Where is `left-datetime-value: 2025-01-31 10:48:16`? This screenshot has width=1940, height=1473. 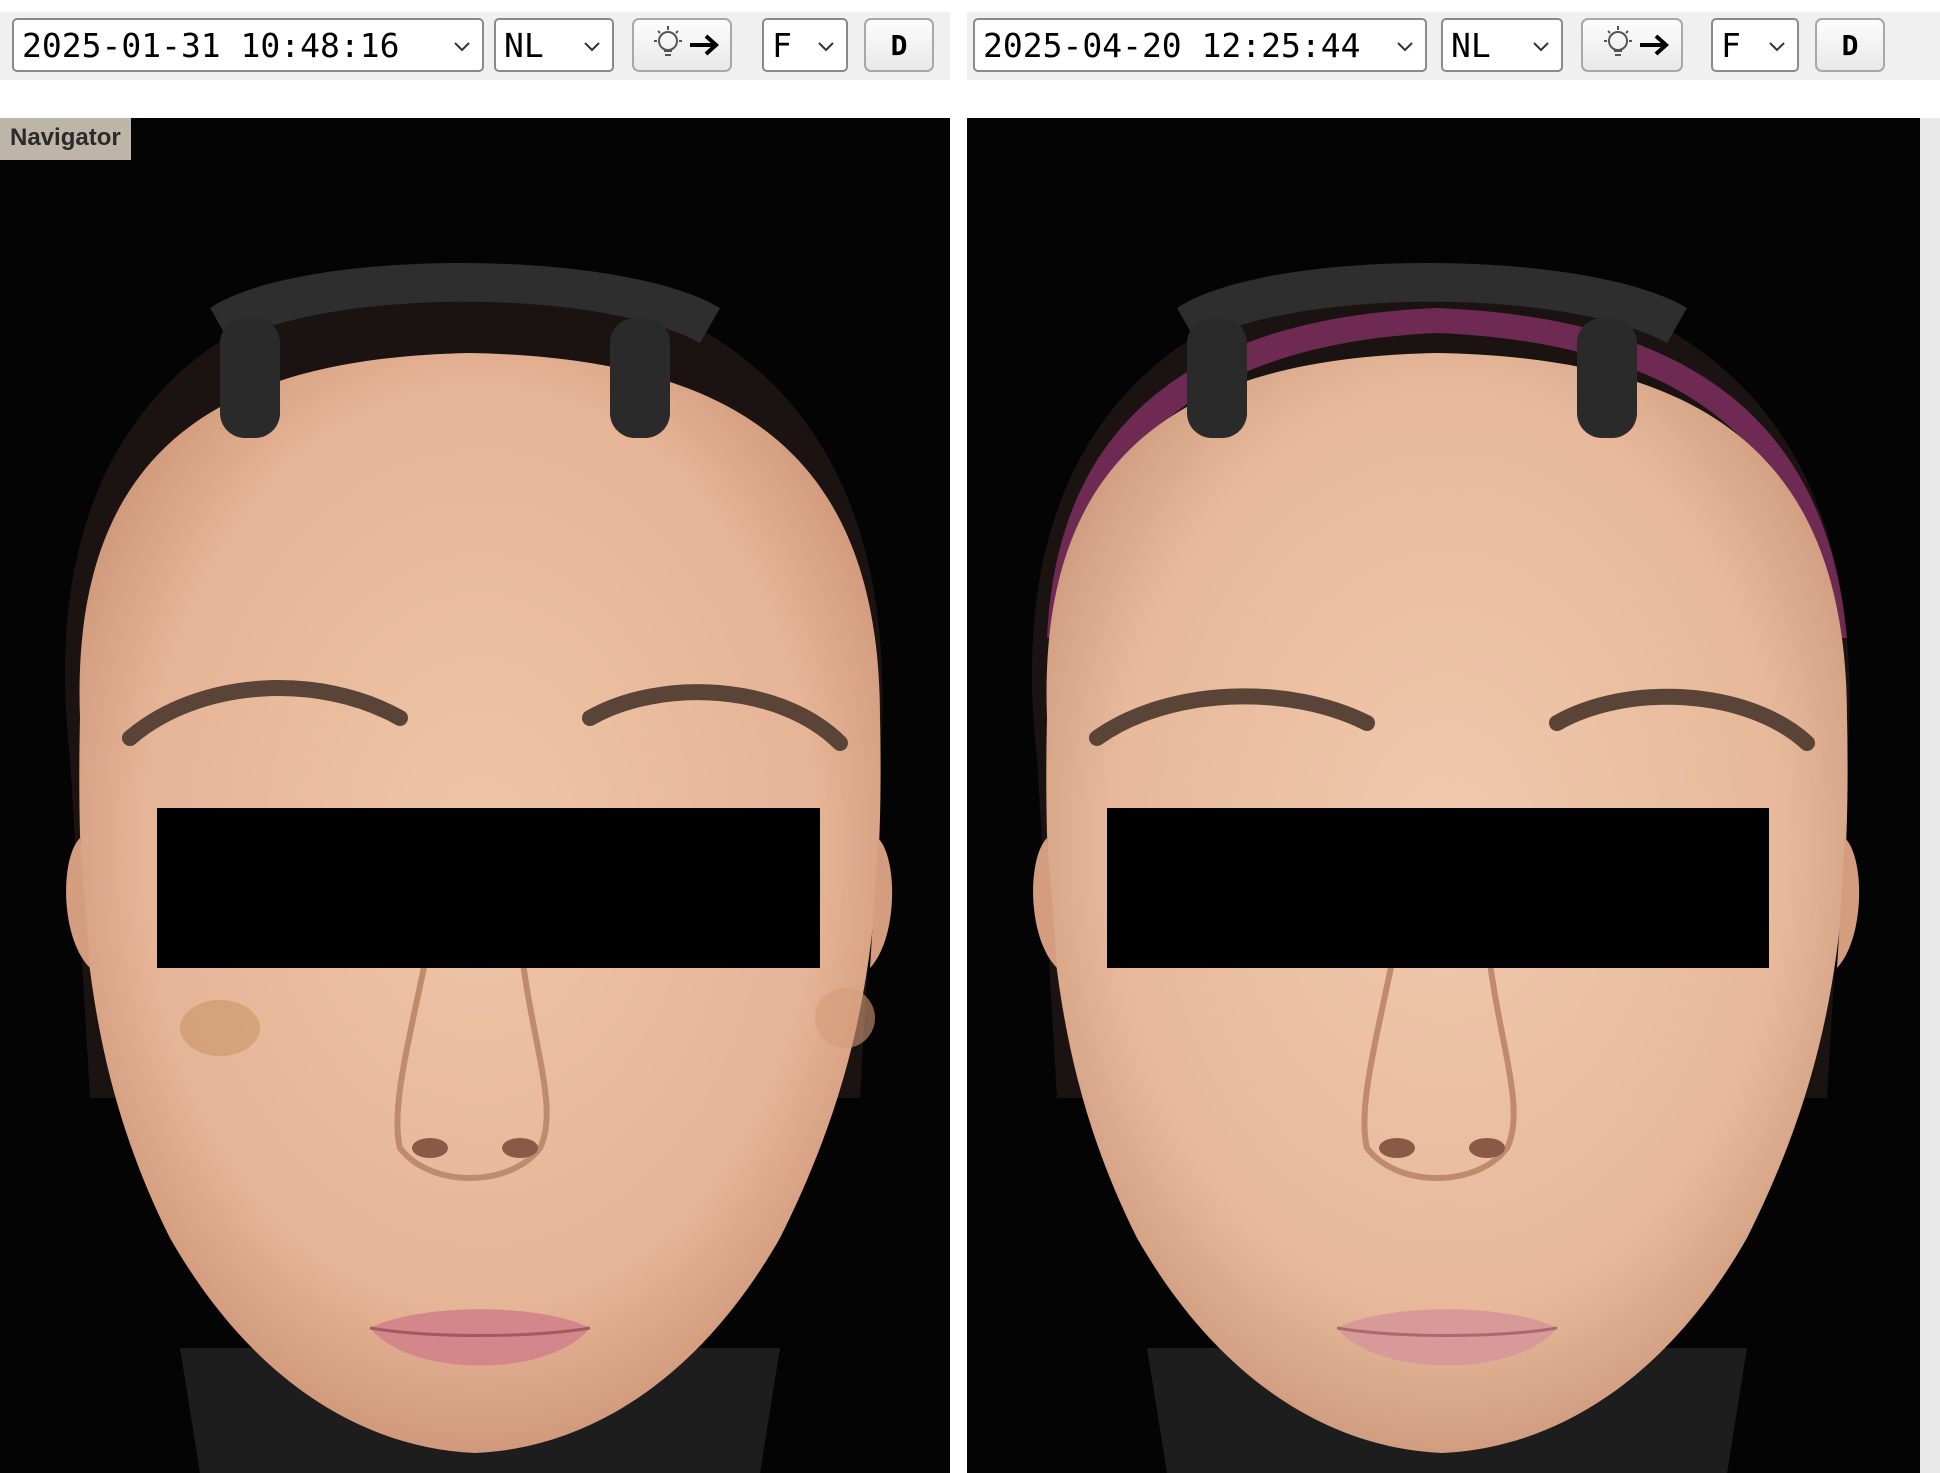
left-datetime-value: 2025-01-31 10:48:16 is located at coordinates (211, 45).